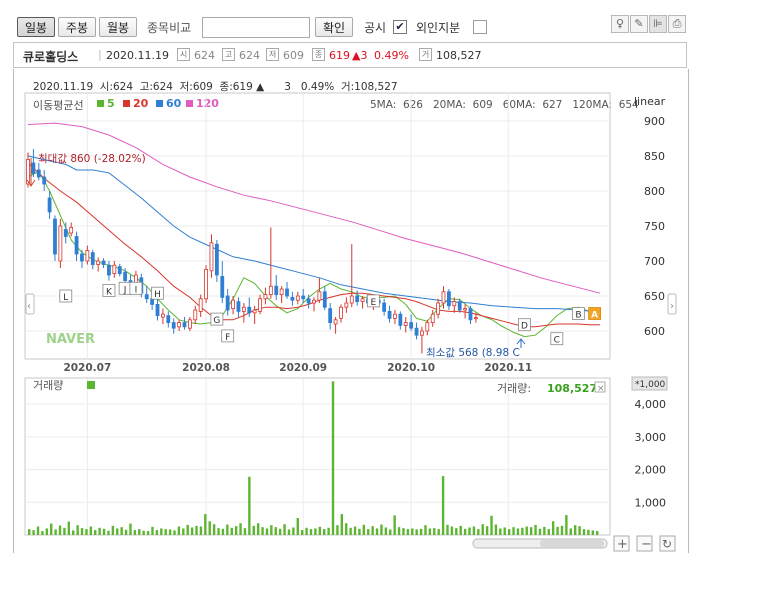  What do you see at coordinates (654, 156) in the screenshot?
I see `price-tick-label: 850` at bounding box center [654, 156].